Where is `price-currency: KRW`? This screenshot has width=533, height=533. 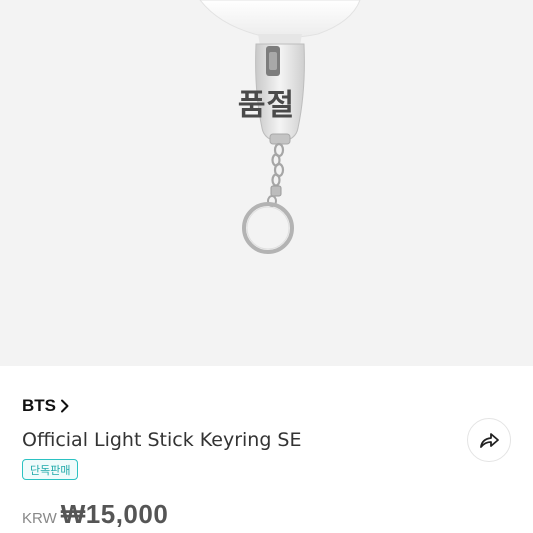
price-currency: KRW is located at coordinates (39, 518).